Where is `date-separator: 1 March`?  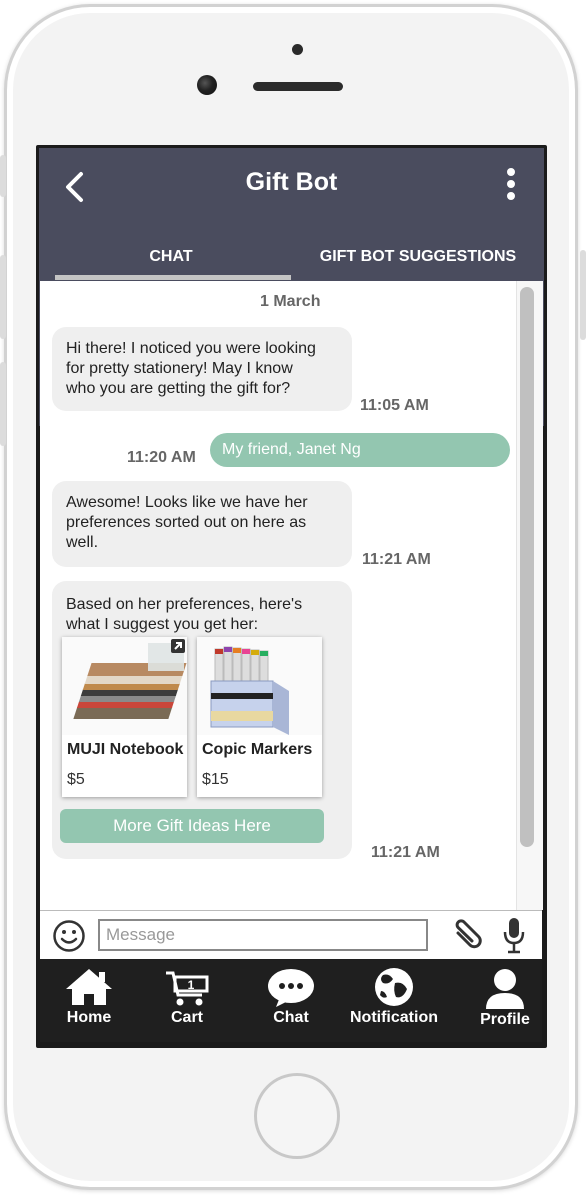 date-separator: 1 March is located at coordinates (290, 301).